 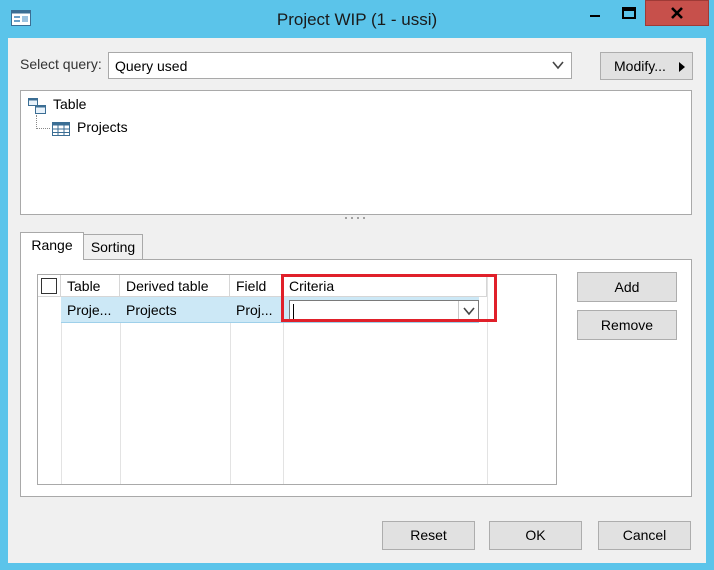 I want to click on reset-button: Reset, so click(x=428, y=535).